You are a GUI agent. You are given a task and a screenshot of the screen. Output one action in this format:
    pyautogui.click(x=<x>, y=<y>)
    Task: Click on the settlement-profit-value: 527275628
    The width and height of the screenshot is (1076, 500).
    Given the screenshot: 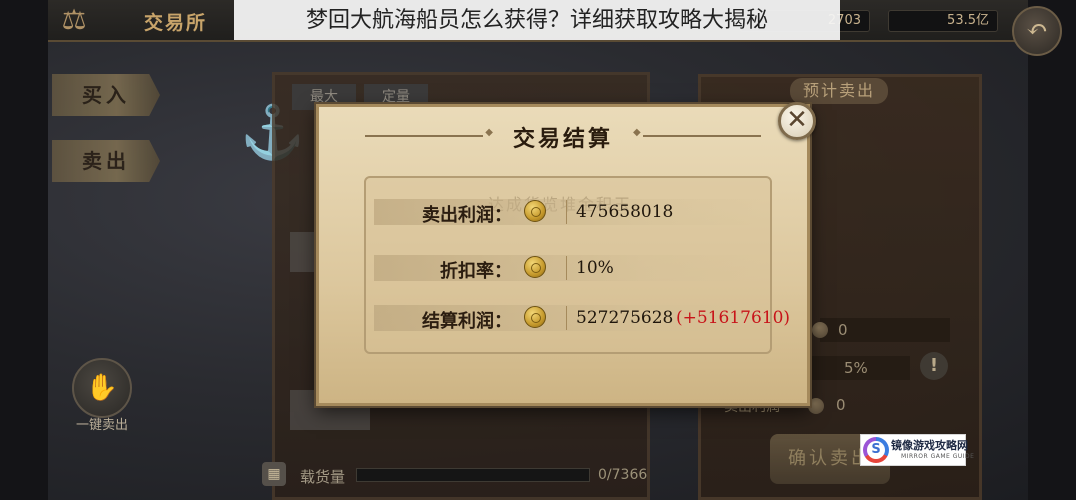 What is the action you would take?
    pyautogui.click(x=625, y=318)
    